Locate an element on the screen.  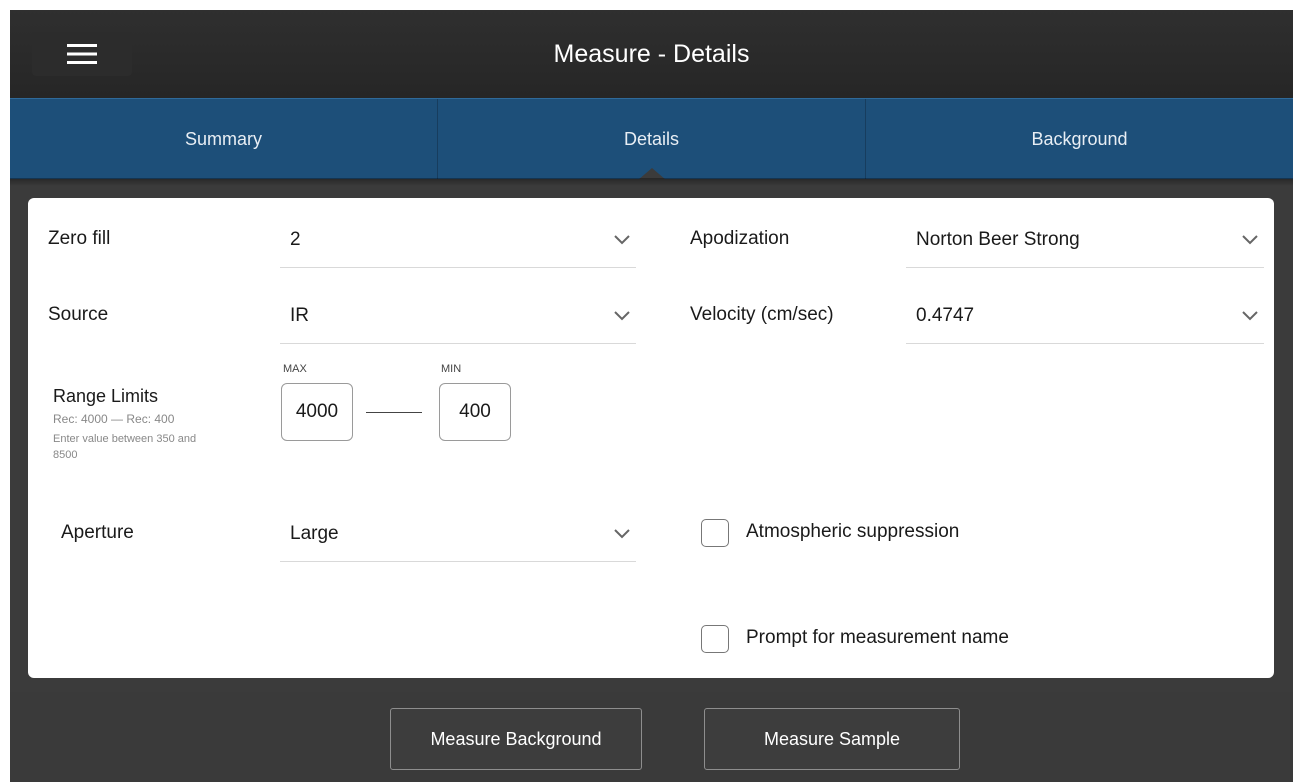
prompt-measurement-name-label: Prompt for measurement name is located at coordinates (877, 637).